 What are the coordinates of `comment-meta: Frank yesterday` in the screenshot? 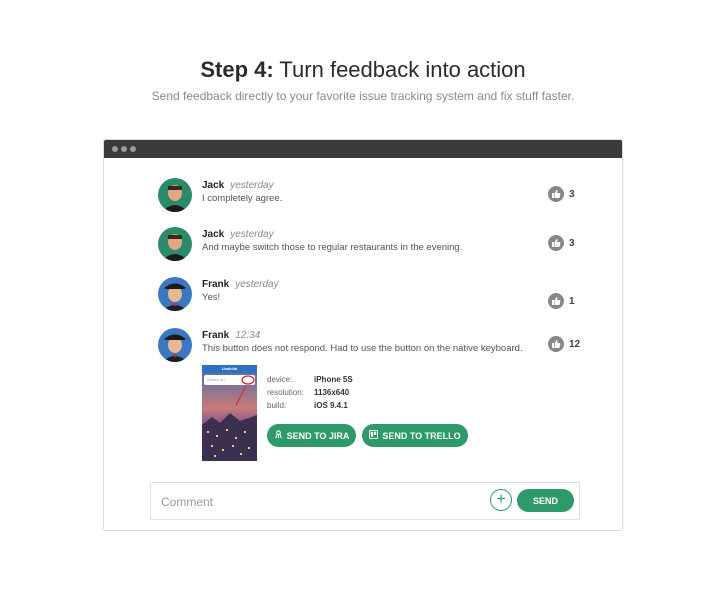 It's located at (240, 284).